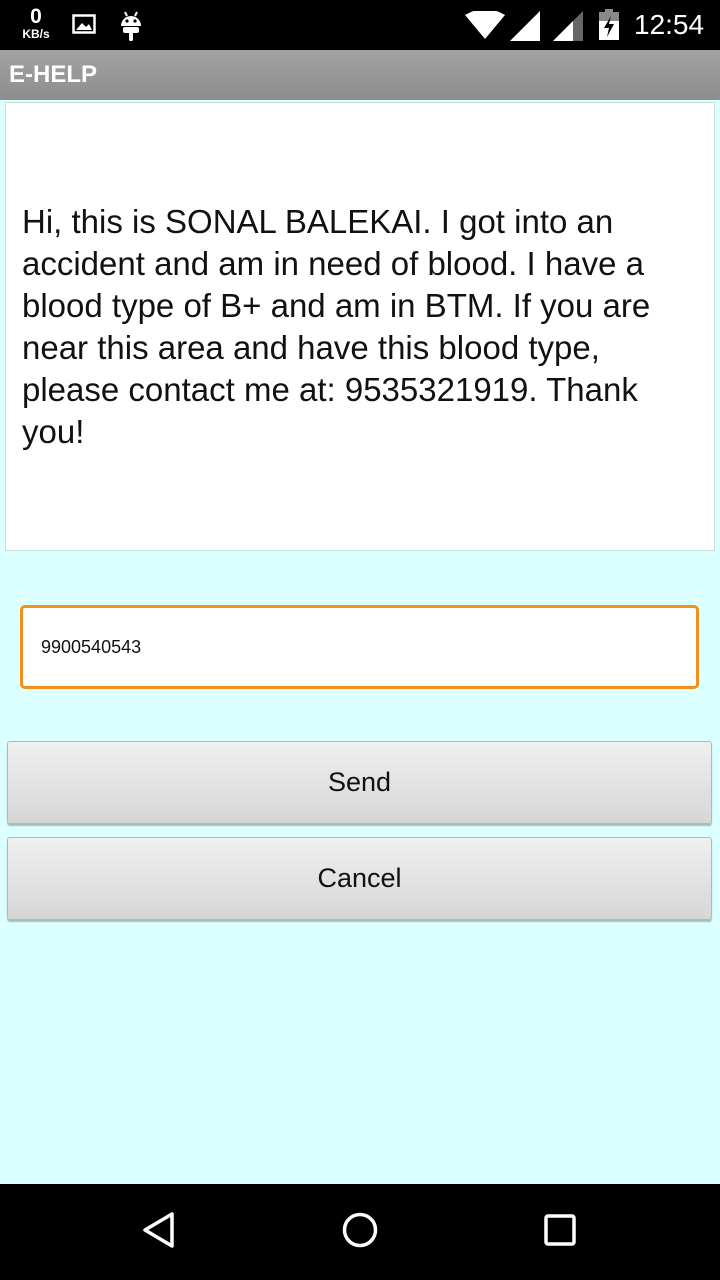 The width and height of the screenshot is (720, 1280). I want to click on navigation-bar, so click(360, 1232).